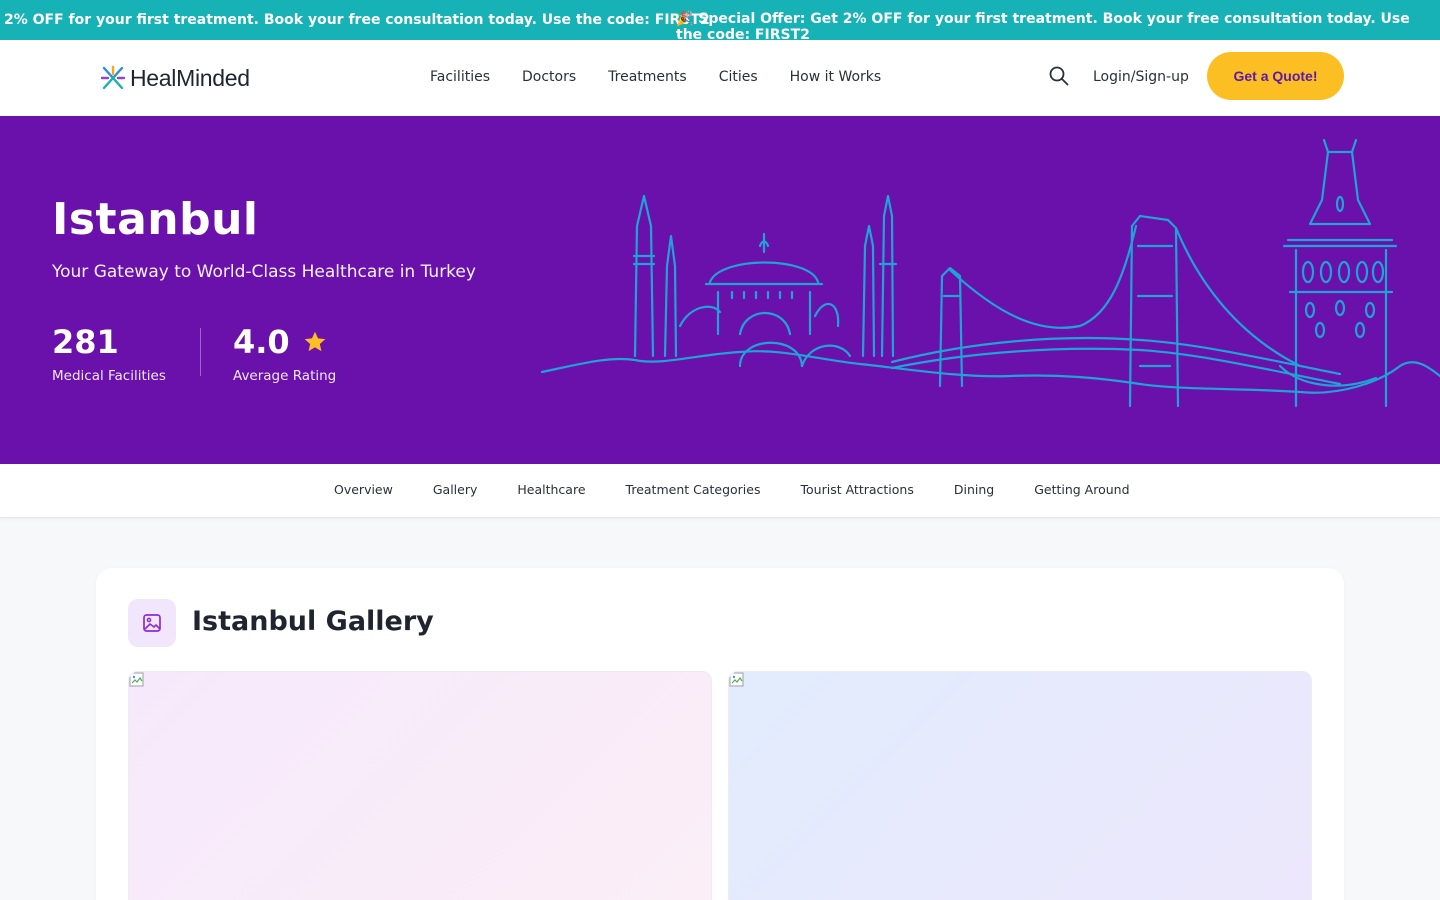 The width and height of the screenshot is (1440, 900). I want to click on stat-facilities-value: 281, so click(85, 342).